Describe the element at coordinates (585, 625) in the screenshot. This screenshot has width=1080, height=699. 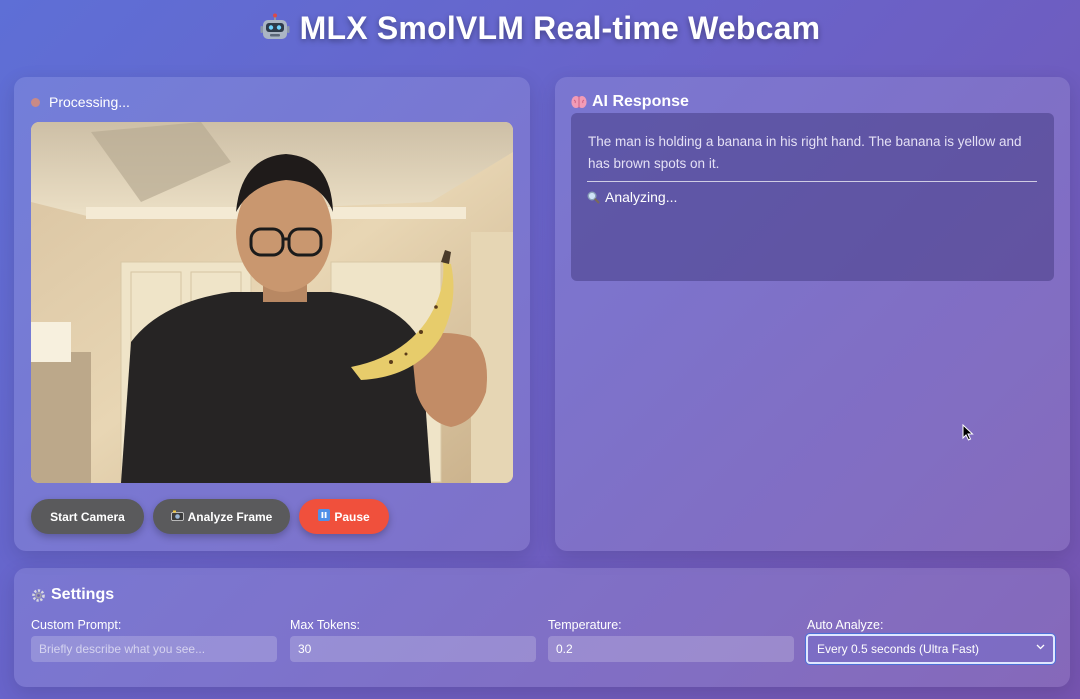
I see `temperature-label: Temperature:` at that location.